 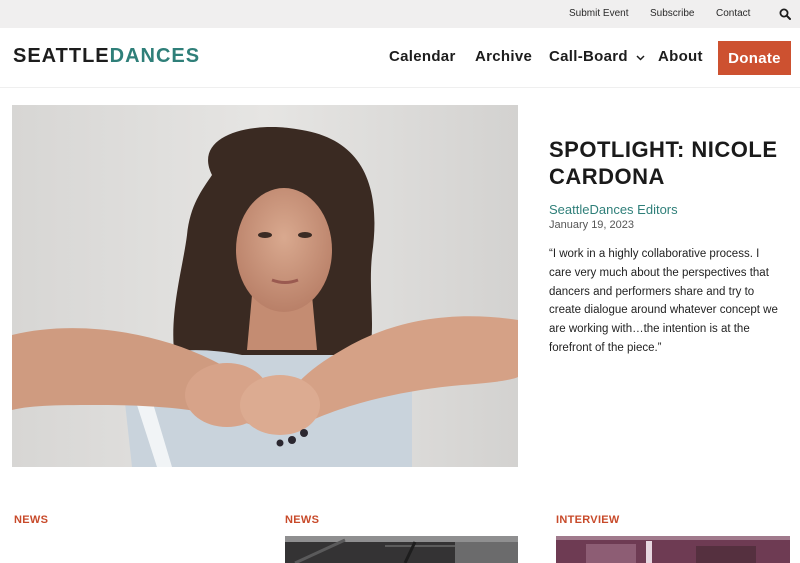 What do you see at coordinates (669, 163) in the screenshot?
I see `feature-title: SPOTLIGHT: NICOLE CARDONA` at bounding box center [669, 163].